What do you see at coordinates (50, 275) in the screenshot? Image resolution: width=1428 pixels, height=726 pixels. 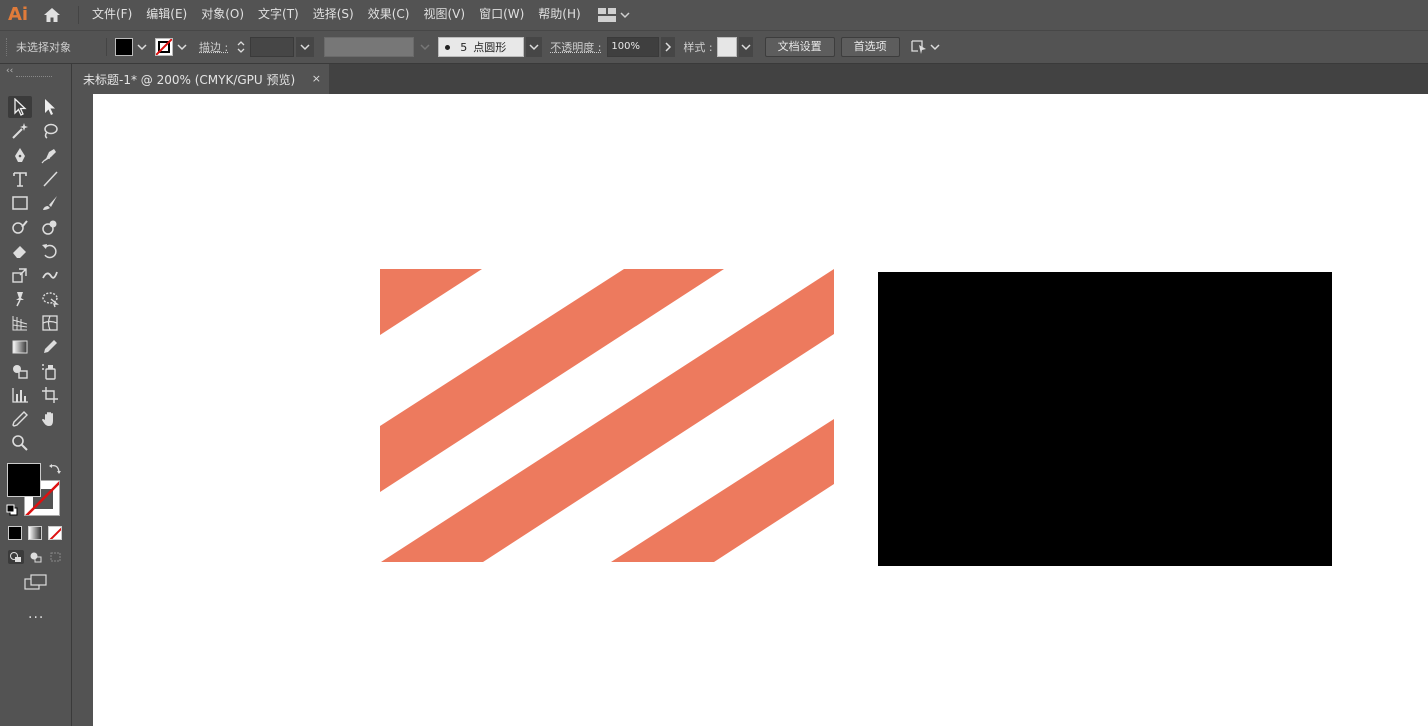 I see `warp-tool-icon` at bounding box center [50, 275].